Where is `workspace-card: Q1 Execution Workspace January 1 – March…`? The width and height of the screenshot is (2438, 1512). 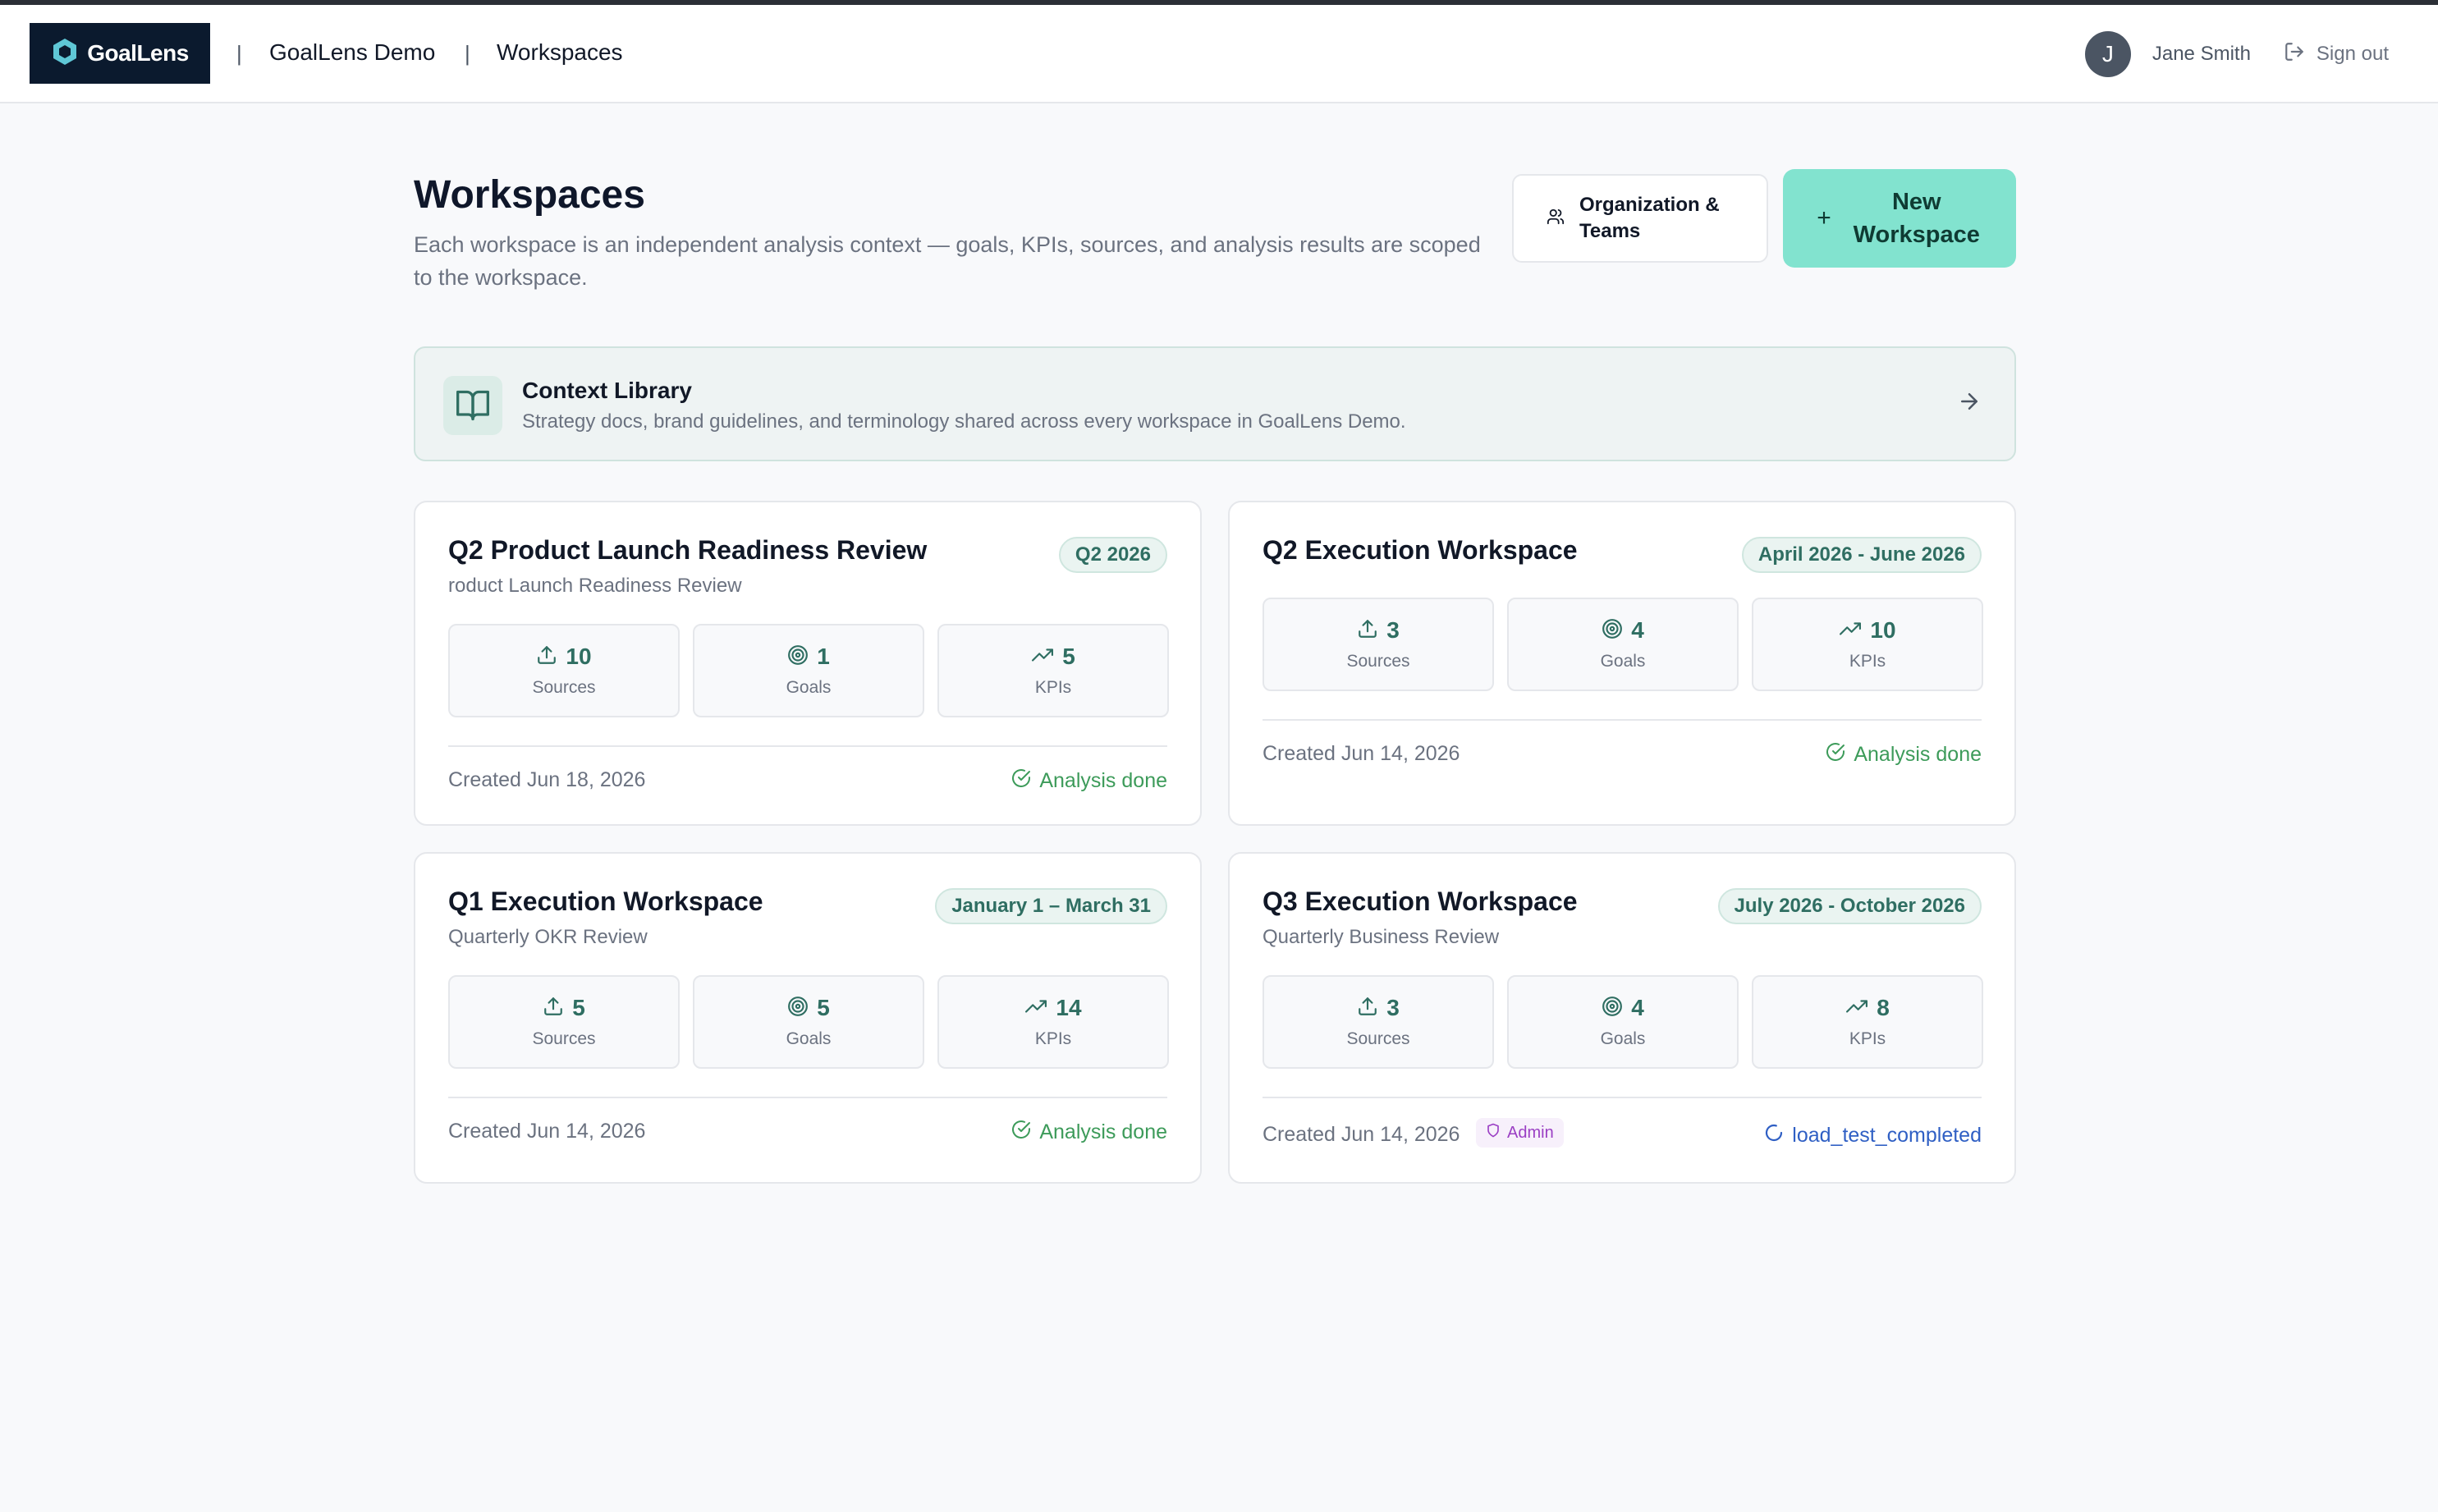 workspace-card: Q1 Execution Workspace January 1 – March… is located at coordinates (808, 1018).